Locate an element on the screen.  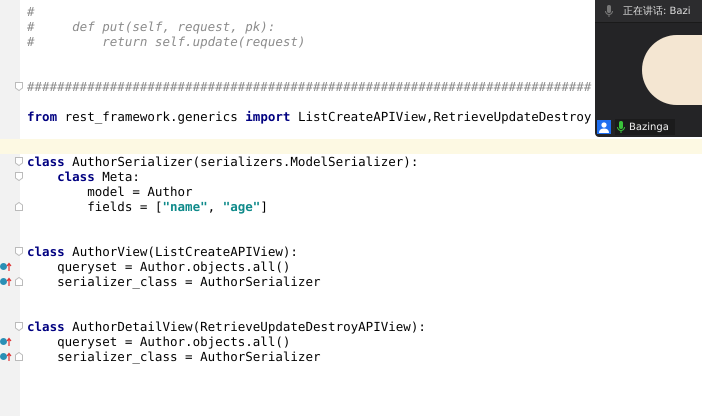
code-line: # return self.update(request) is located at coordinates (166, 41).